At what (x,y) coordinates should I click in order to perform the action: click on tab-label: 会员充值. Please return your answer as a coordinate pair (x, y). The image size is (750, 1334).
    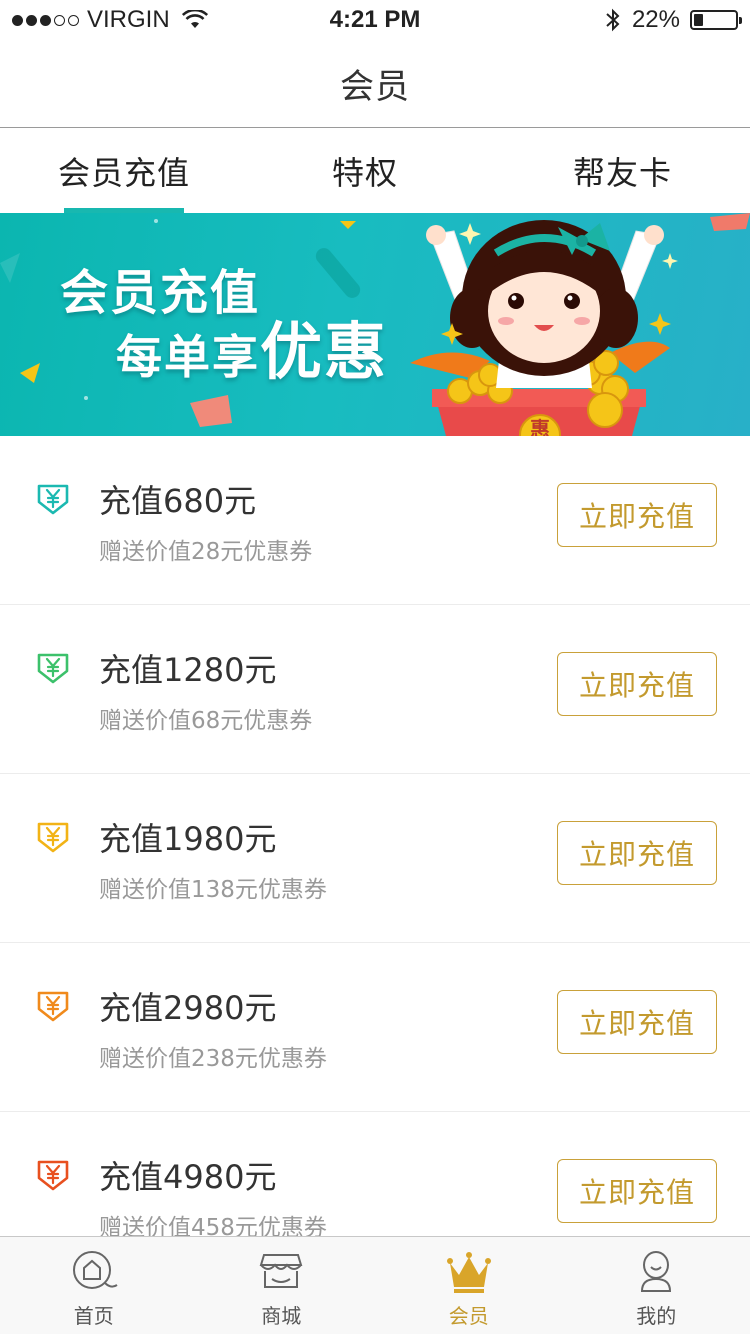
    Looking at the image, I should click on (124, 173).